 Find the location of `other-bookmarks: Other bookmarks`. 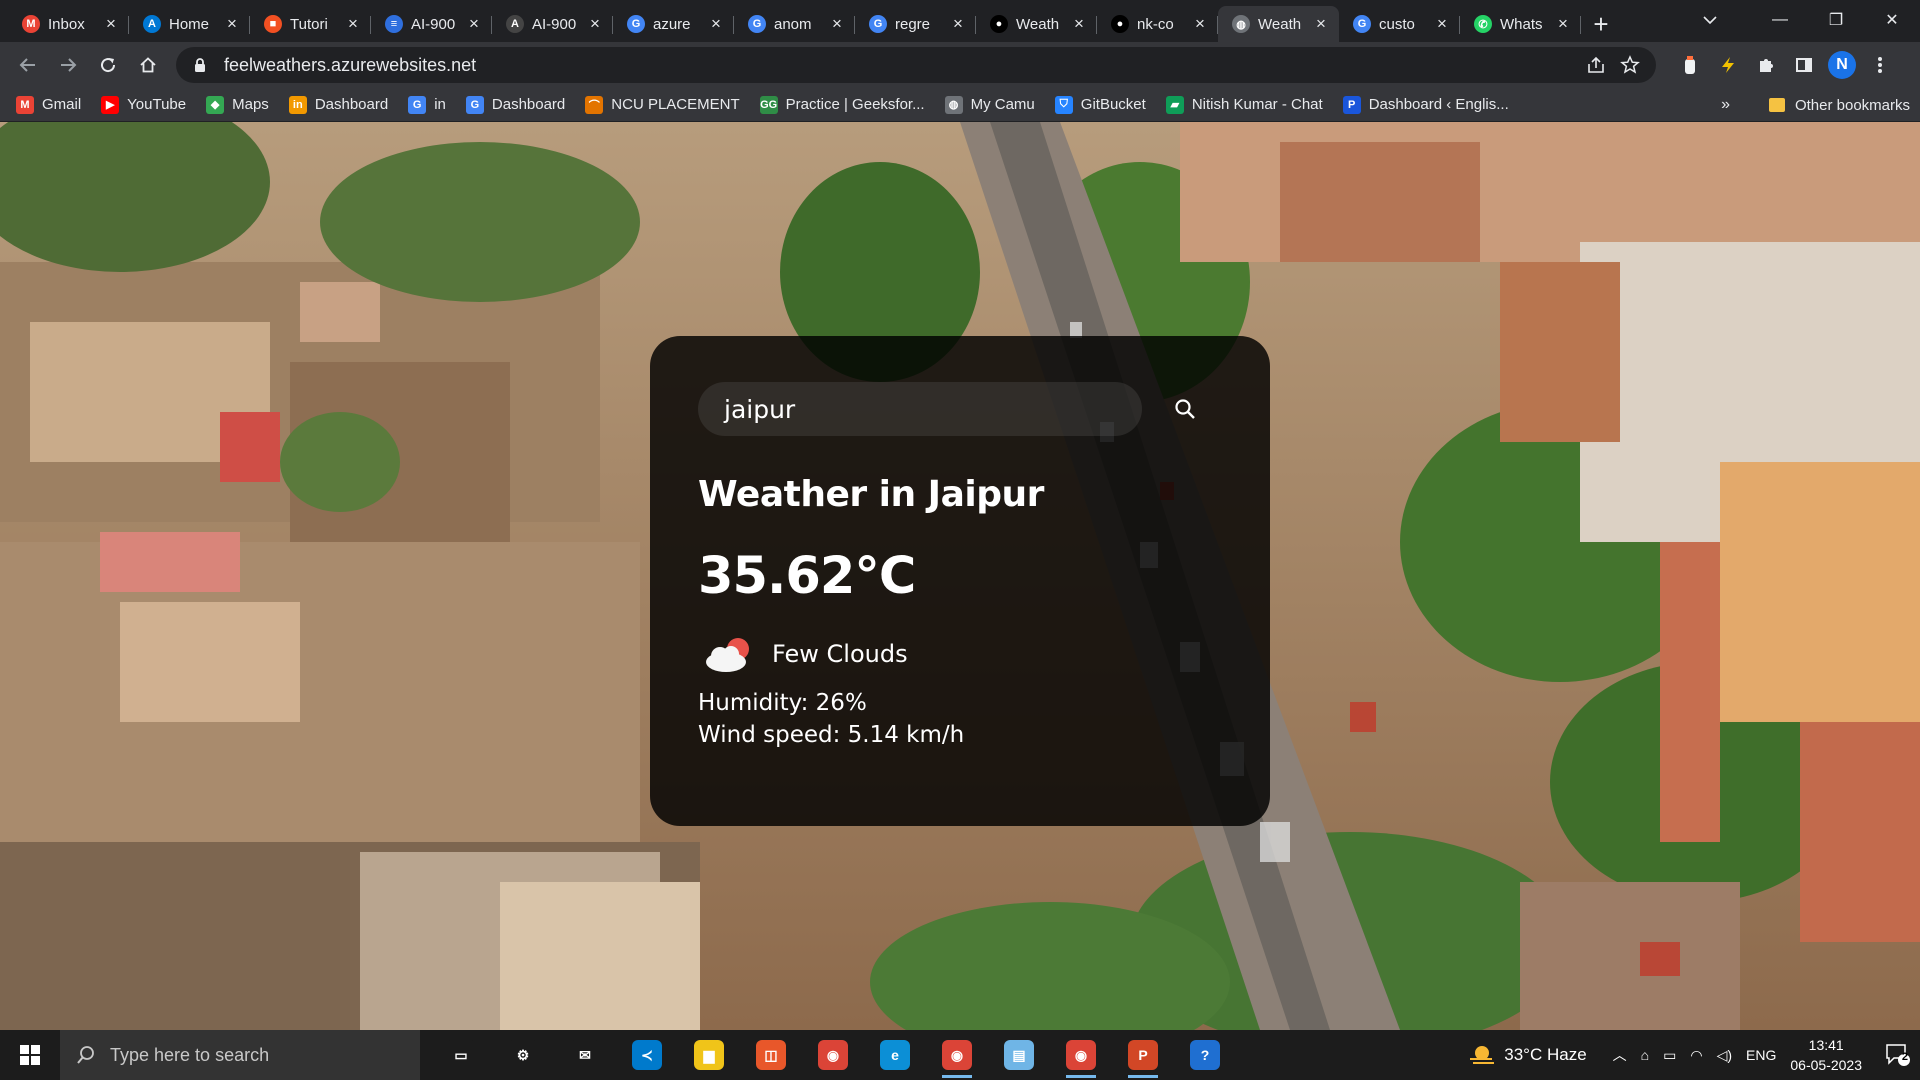

other-bookmarks: Other bookmarks is located at coordinates (1839, 105).